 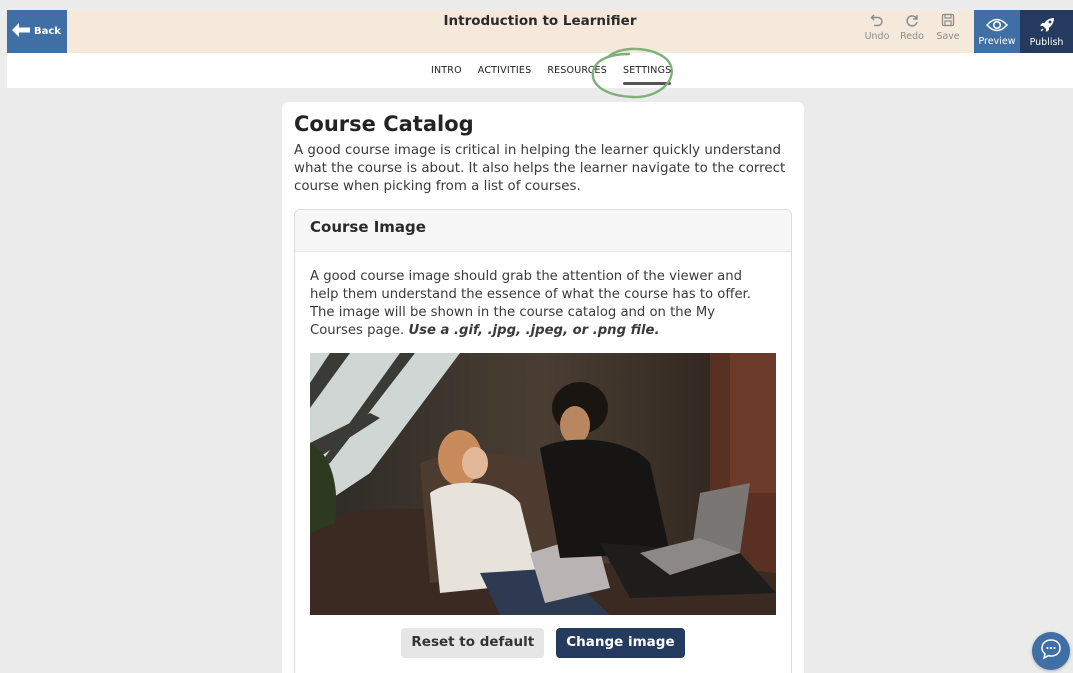 What do you see at coordinates (877, 36) in the screenshot?
I see `undo-label: Undo` at bounding box center [877, 36].